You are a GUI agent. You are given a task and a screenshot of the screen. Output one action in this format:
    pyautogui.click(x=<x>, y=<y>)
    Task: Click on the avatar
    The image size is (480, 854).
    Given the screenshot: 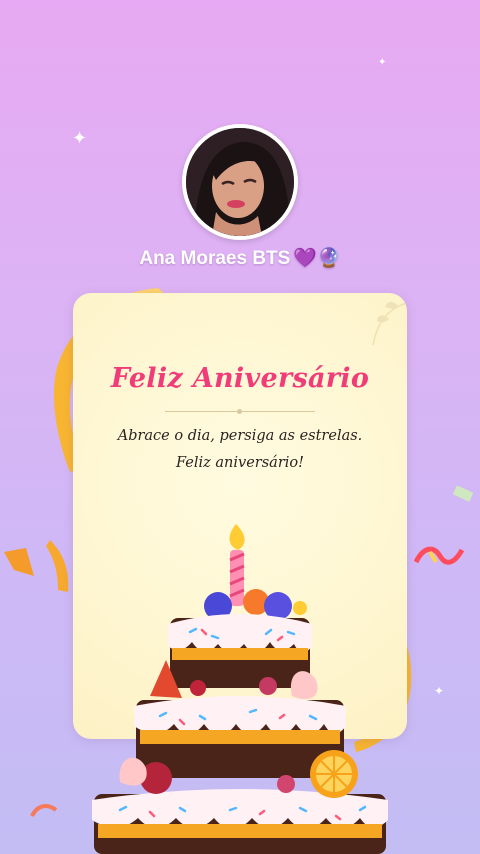 What is the action you would take?
    pyautogui.click(x=240, y=182)
    